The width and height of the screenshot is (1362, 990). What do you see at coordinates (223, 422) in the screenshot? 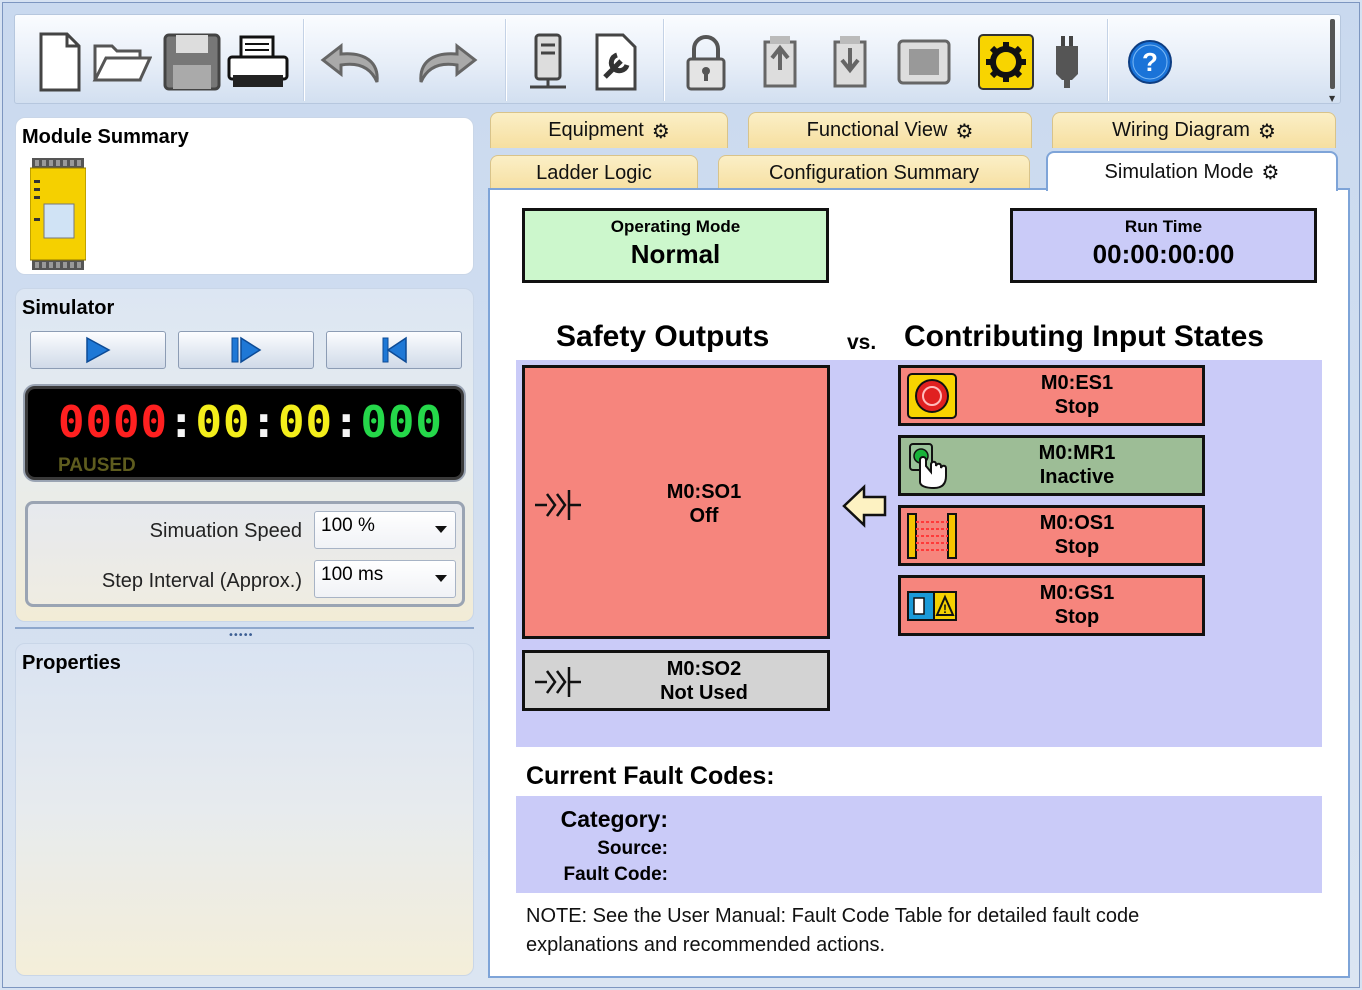
I see `clock-minutes: 00` at bounding box center [223, 422].